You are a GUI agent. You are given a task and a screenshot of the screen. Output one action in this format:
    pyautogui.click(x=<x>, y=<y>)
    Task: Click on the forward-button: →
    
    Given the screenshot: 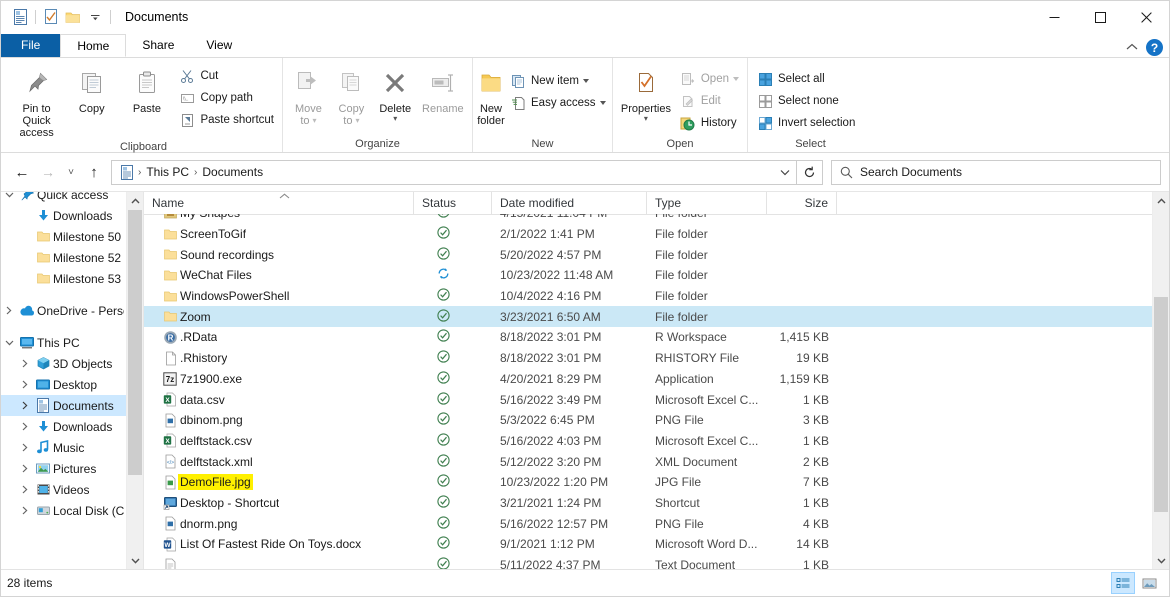 What is the action you would take?
    pyautogui.click(x=48, y=172)
    